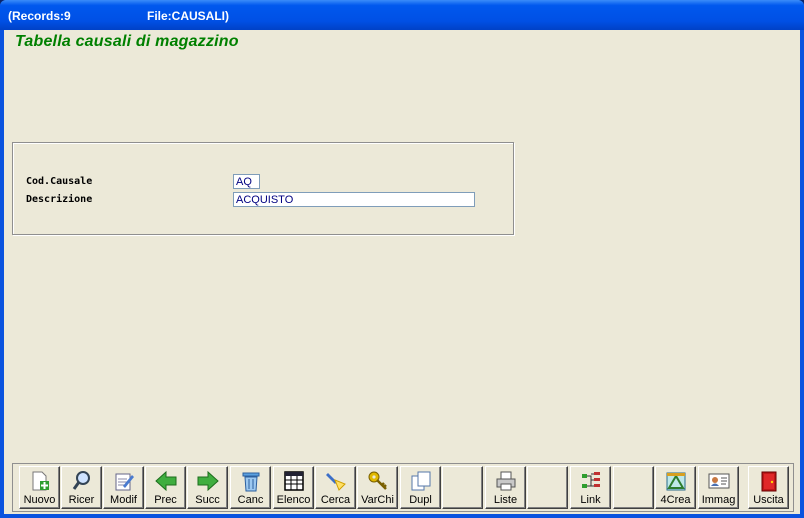 This screenshot has width=804, height=518. Describe the element at coordinates (336, 482) in the screenshot. I see `flashlight-icon` at that location.